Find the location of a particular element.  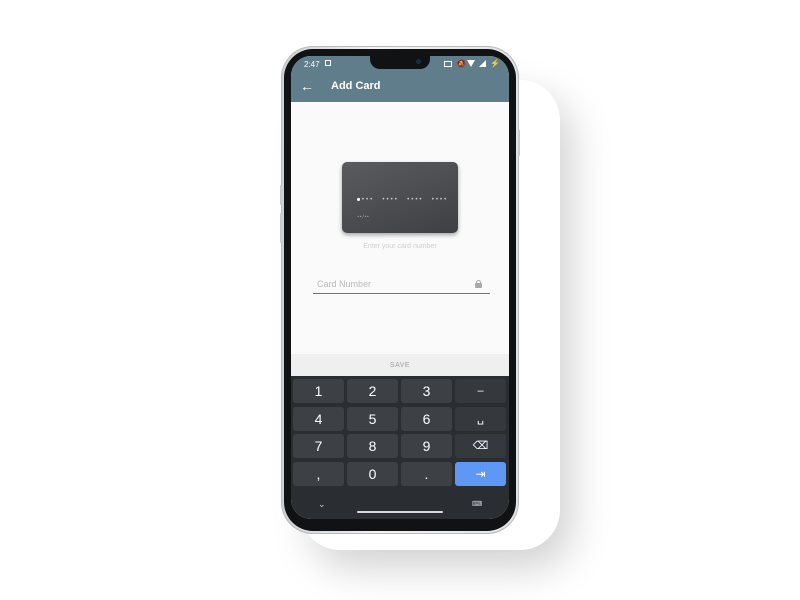

wifi-icon is located at coordinates (471, 63).